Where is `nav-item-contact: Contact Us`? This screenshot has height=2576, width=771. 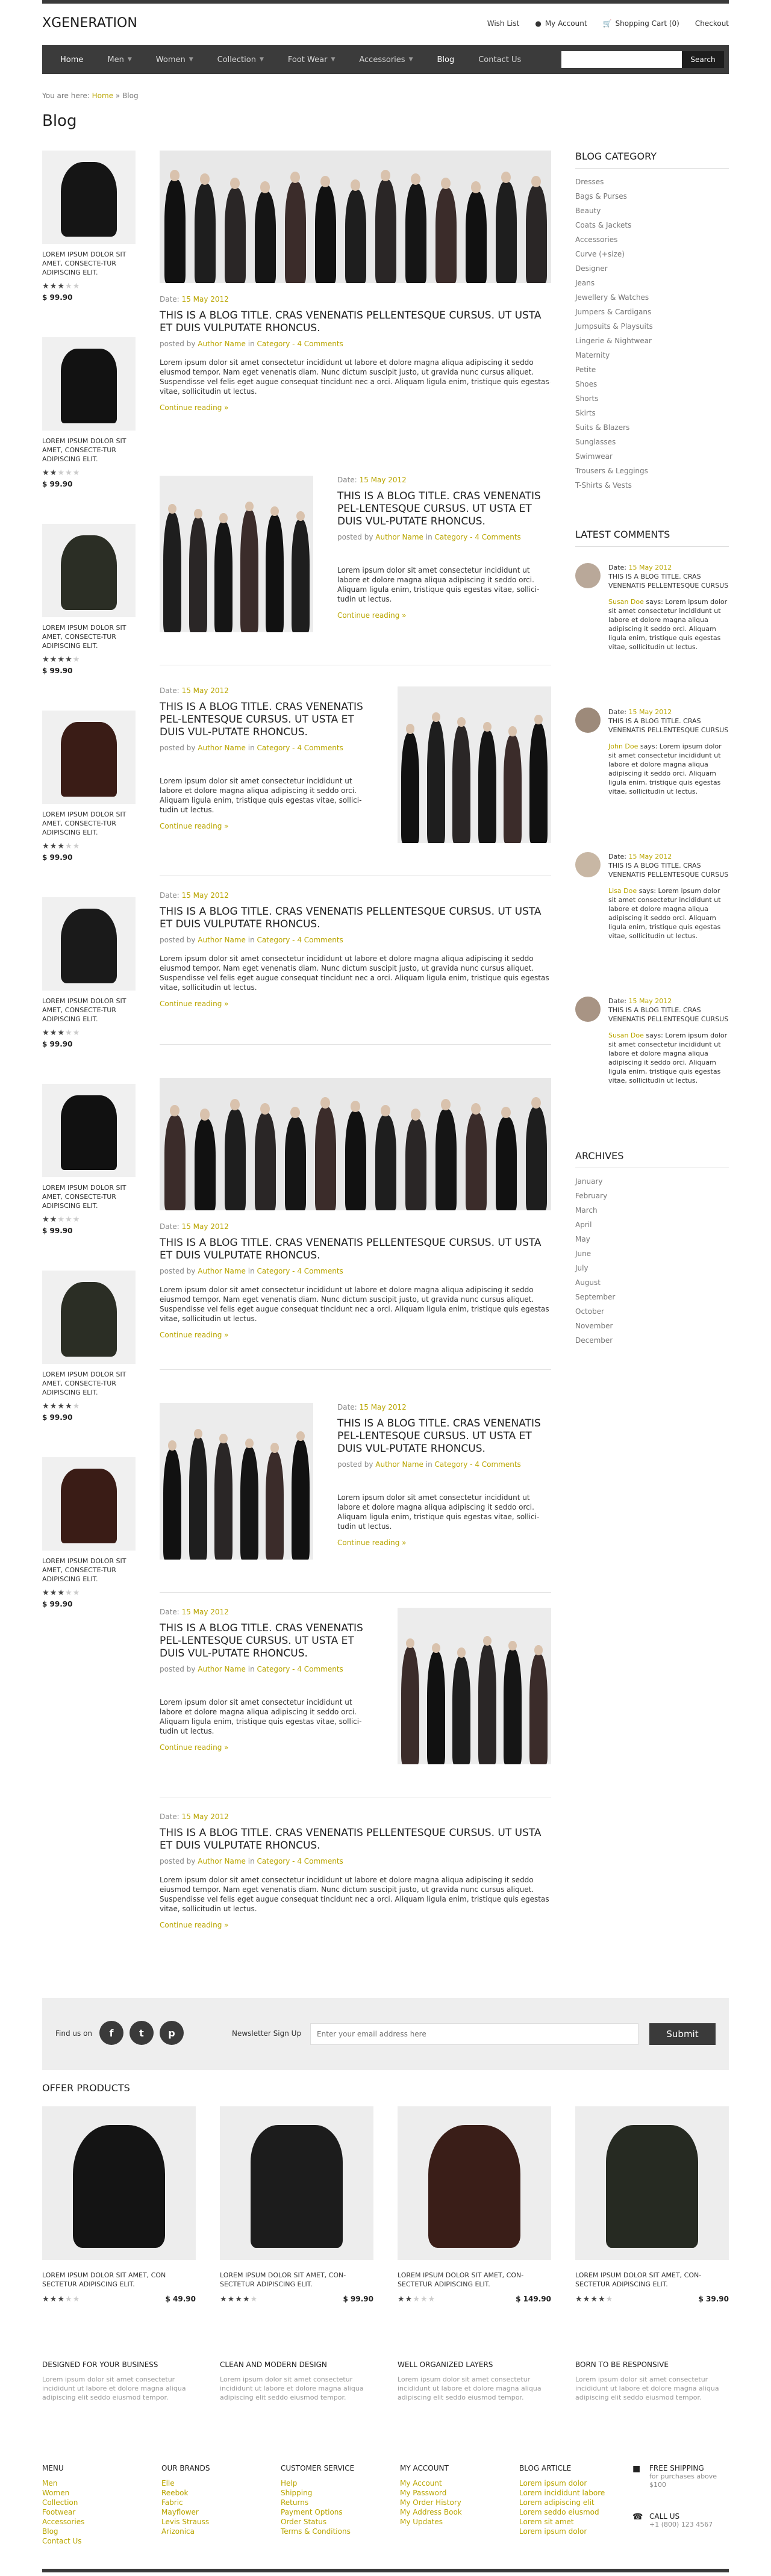 nav-item-contact: Contact Us is located at coordinates (499, 59).